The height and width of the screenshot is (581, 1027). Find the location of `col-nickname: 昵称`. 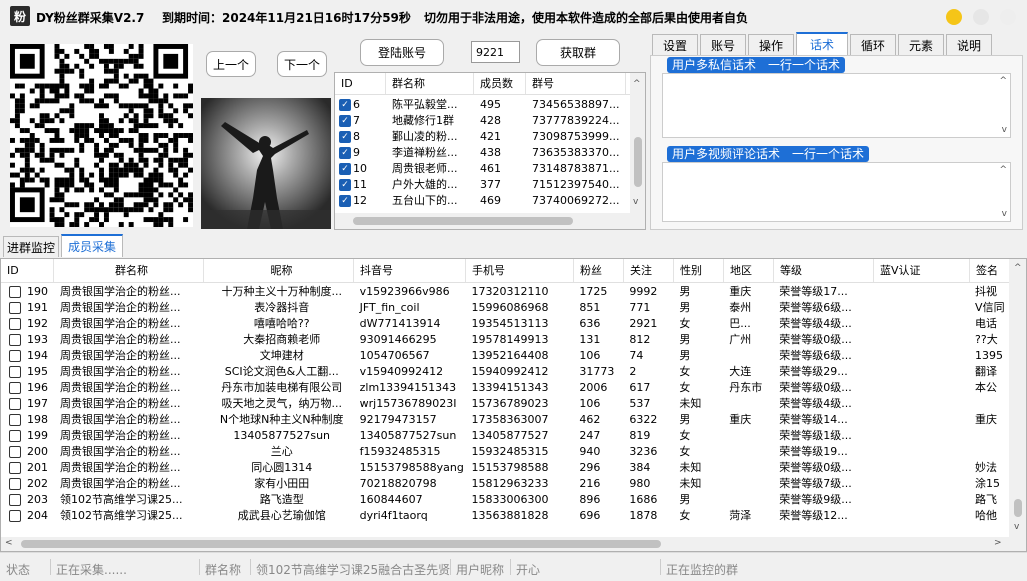

col-nickname: 昵称 is located at coordinates (279, 270).